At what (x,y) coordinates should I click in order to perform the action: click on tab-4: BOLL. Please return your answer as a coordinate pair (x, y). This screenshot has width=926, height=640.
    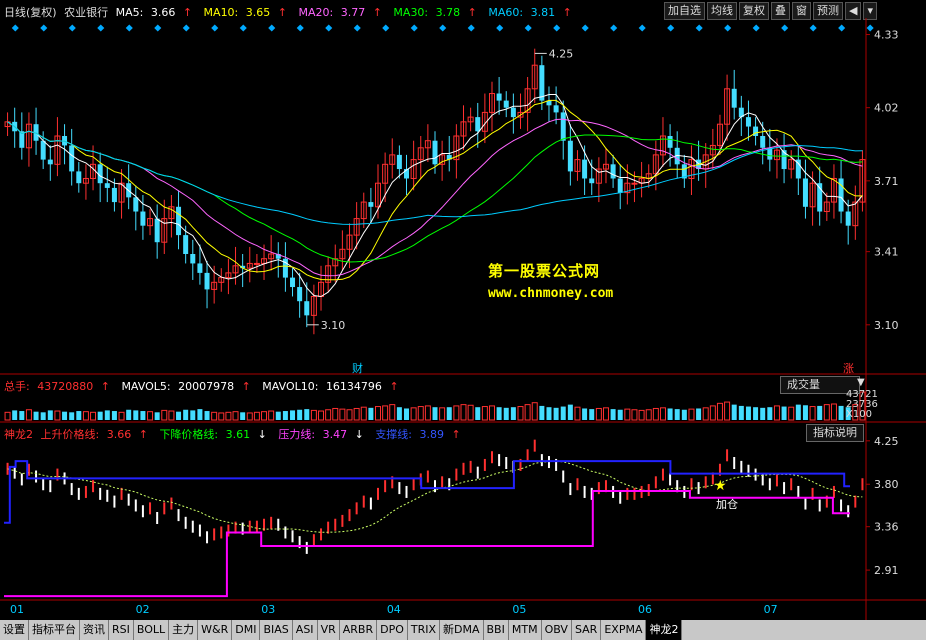
    Looking at the image, I should click on (152, 630).